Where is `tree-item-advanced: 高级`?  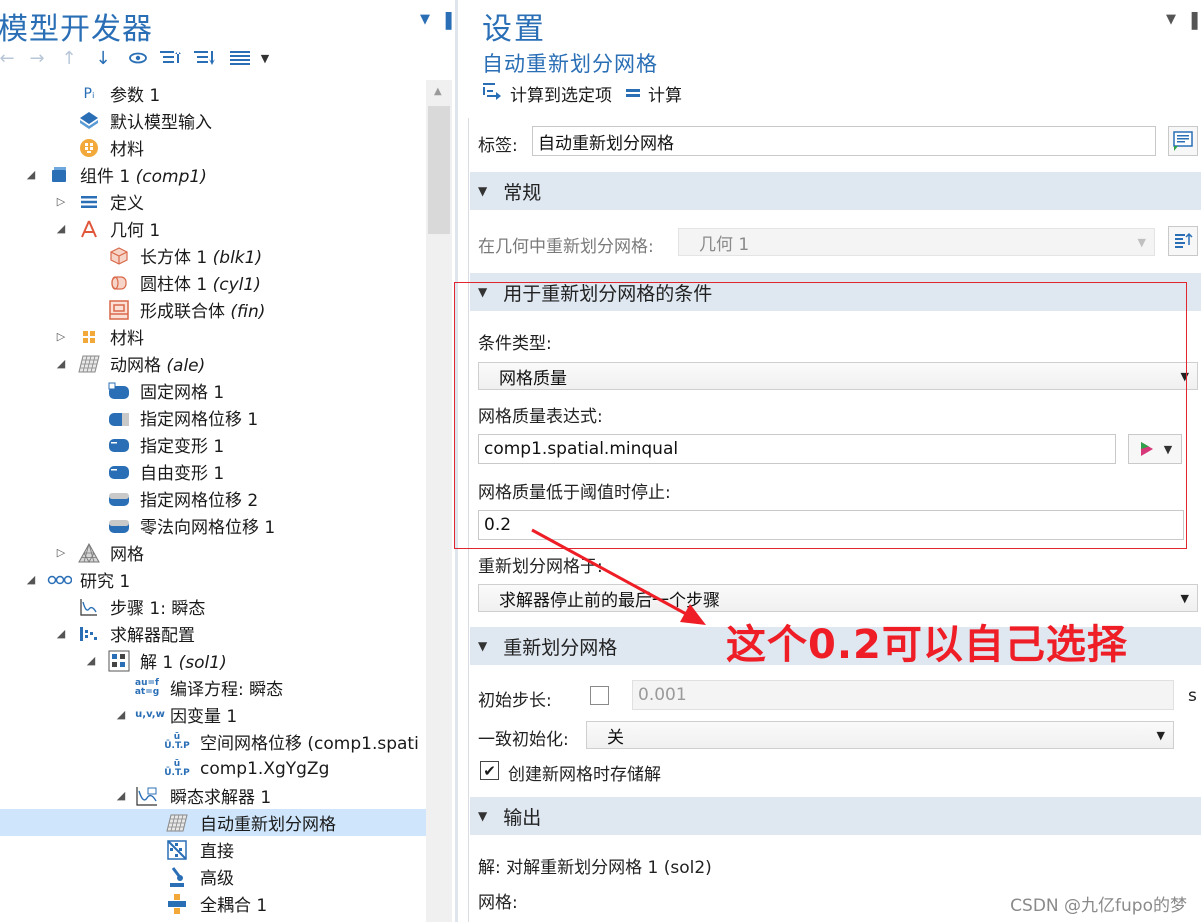 tree-item-advanced: 高级 is located at coordinates (213, 876).